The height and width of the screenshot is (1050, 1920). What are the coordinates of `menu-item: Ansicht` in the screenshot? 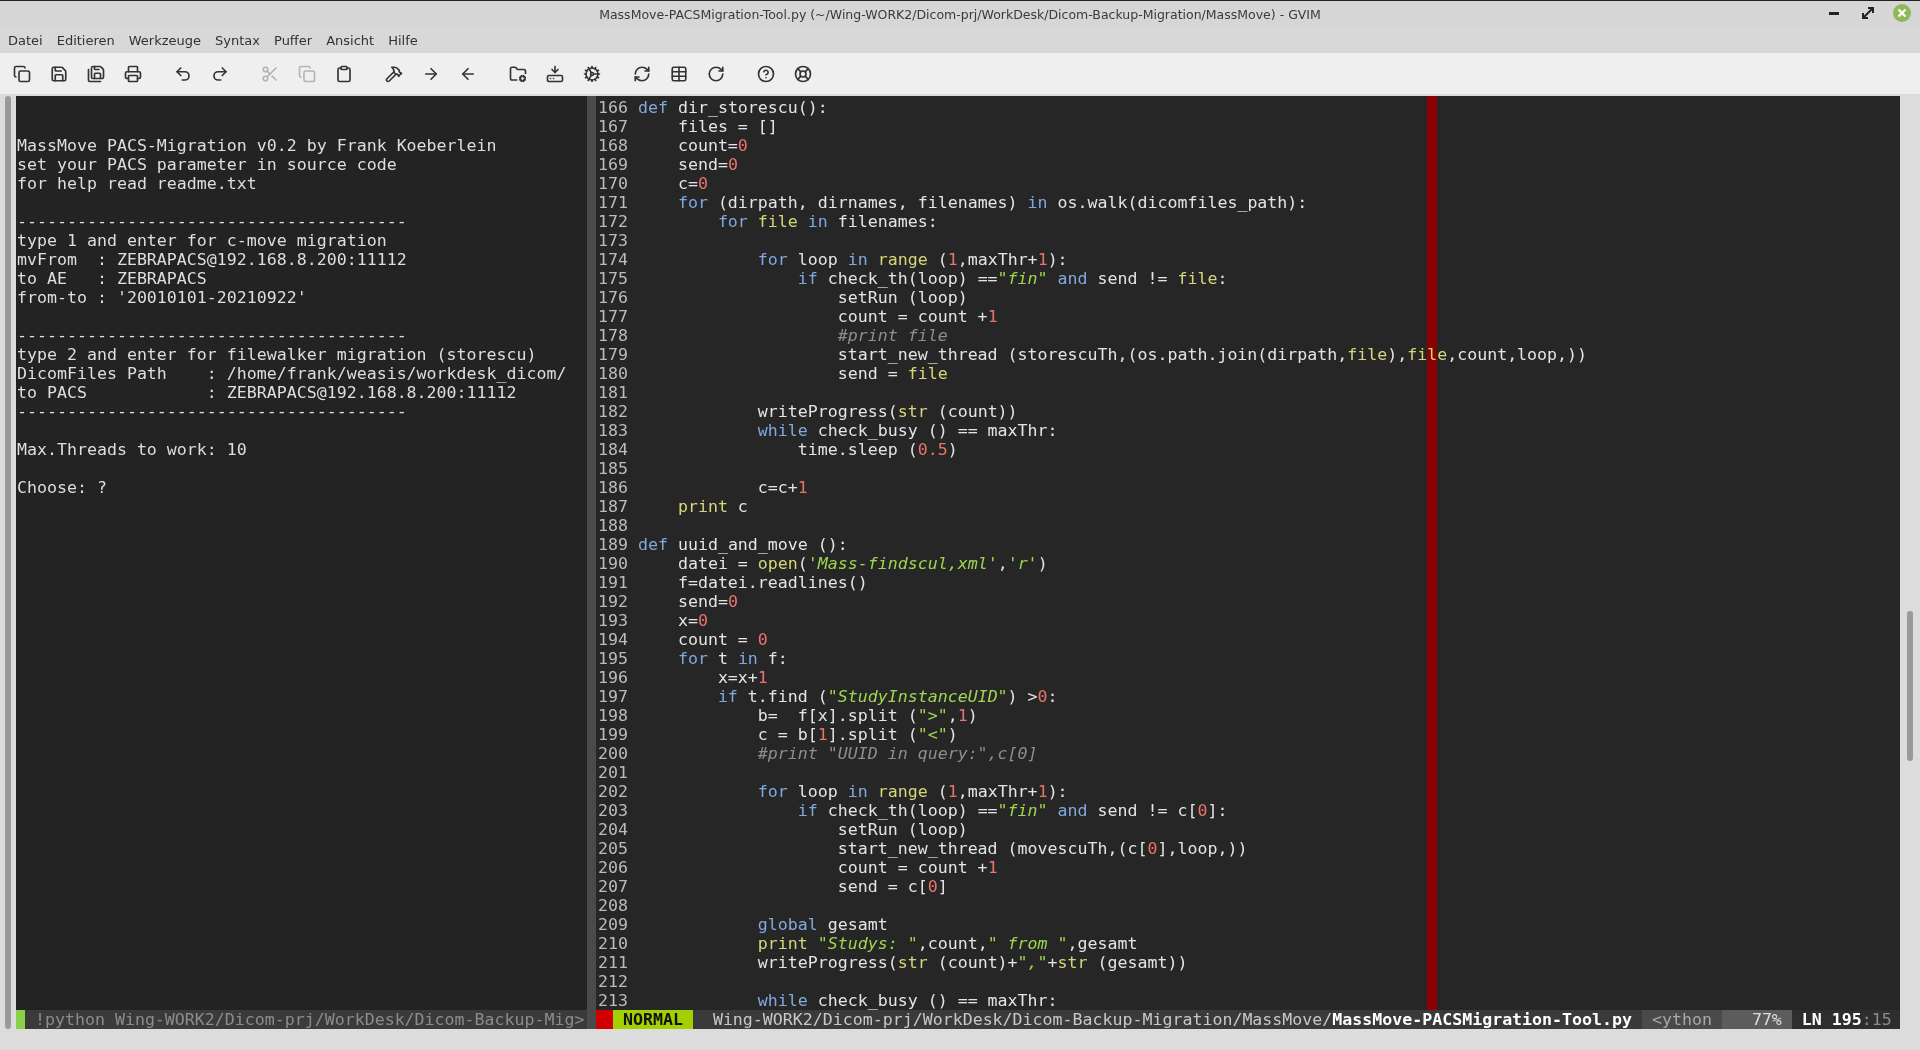 It's located at (350, 40).